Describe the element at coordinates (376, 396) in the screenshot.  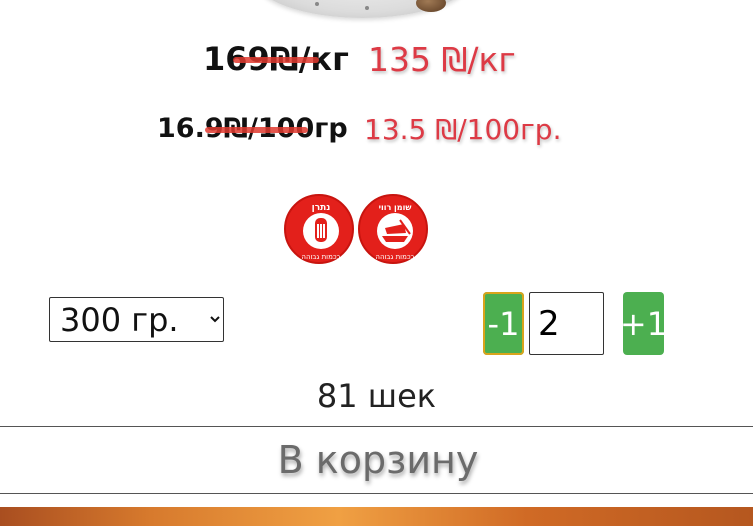
I see `total-price: 81 шек` at that location.